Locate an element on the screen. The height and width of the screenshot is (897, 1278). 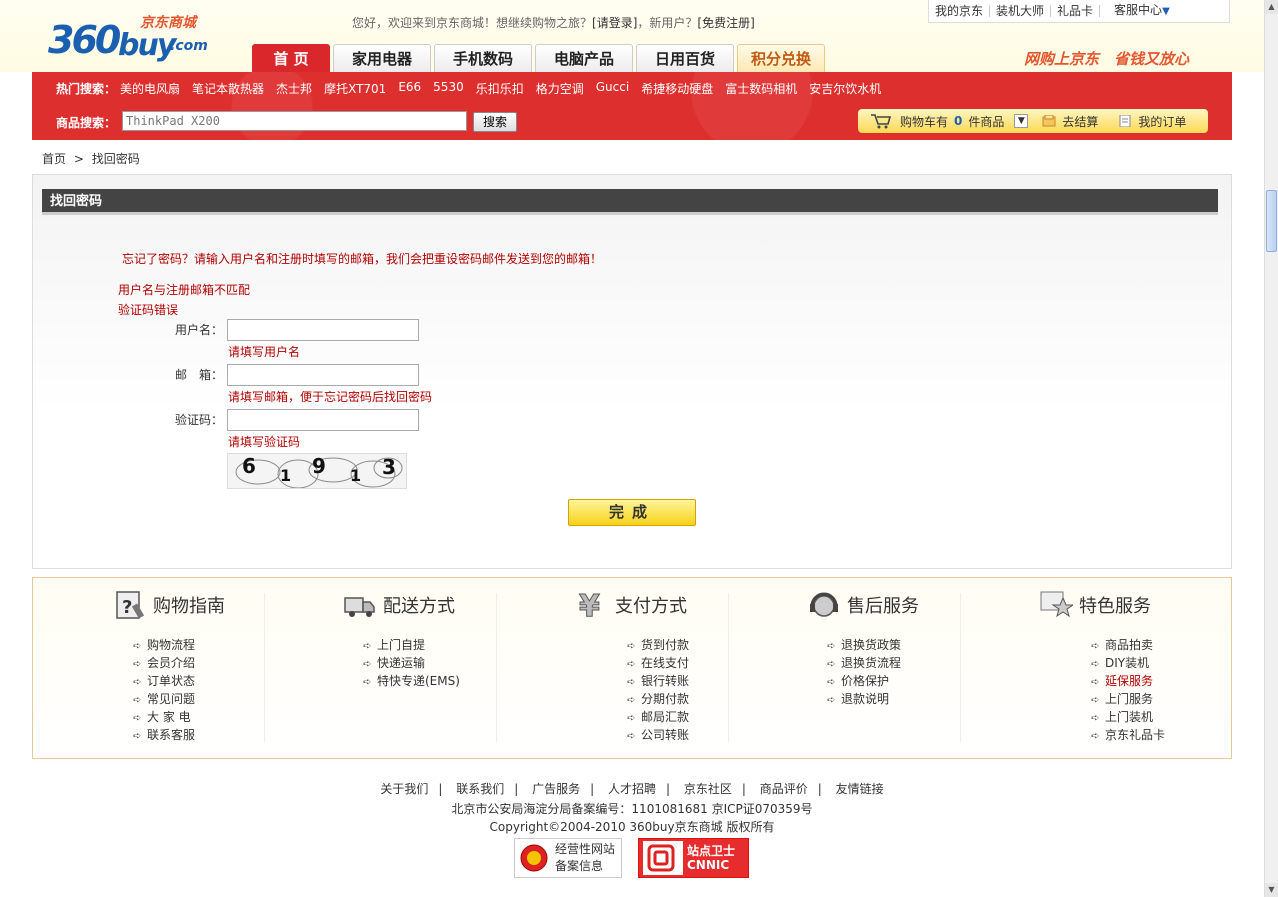
service-item: ➪ 会员介绍 is located at coordinates (164, 663).